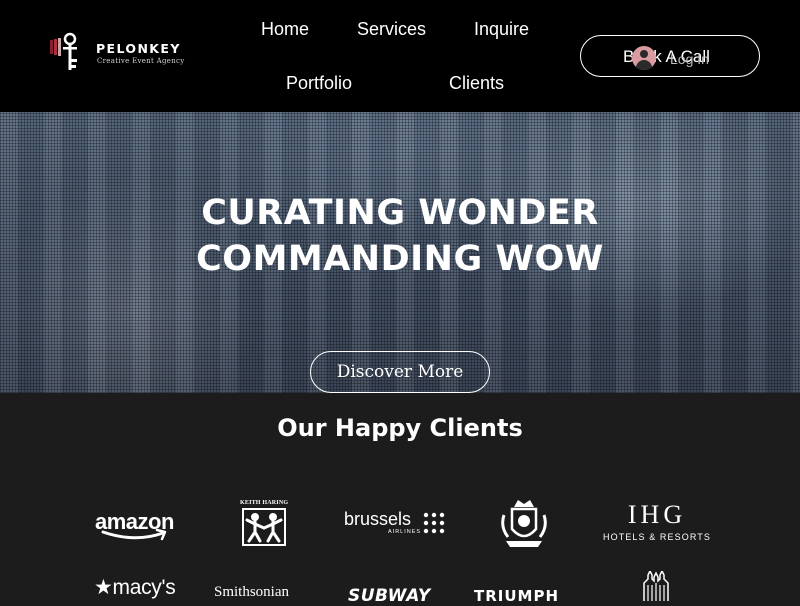 The height and width of the screenshot is (606, 800). I want to click on key-icon, so click(63, 51).